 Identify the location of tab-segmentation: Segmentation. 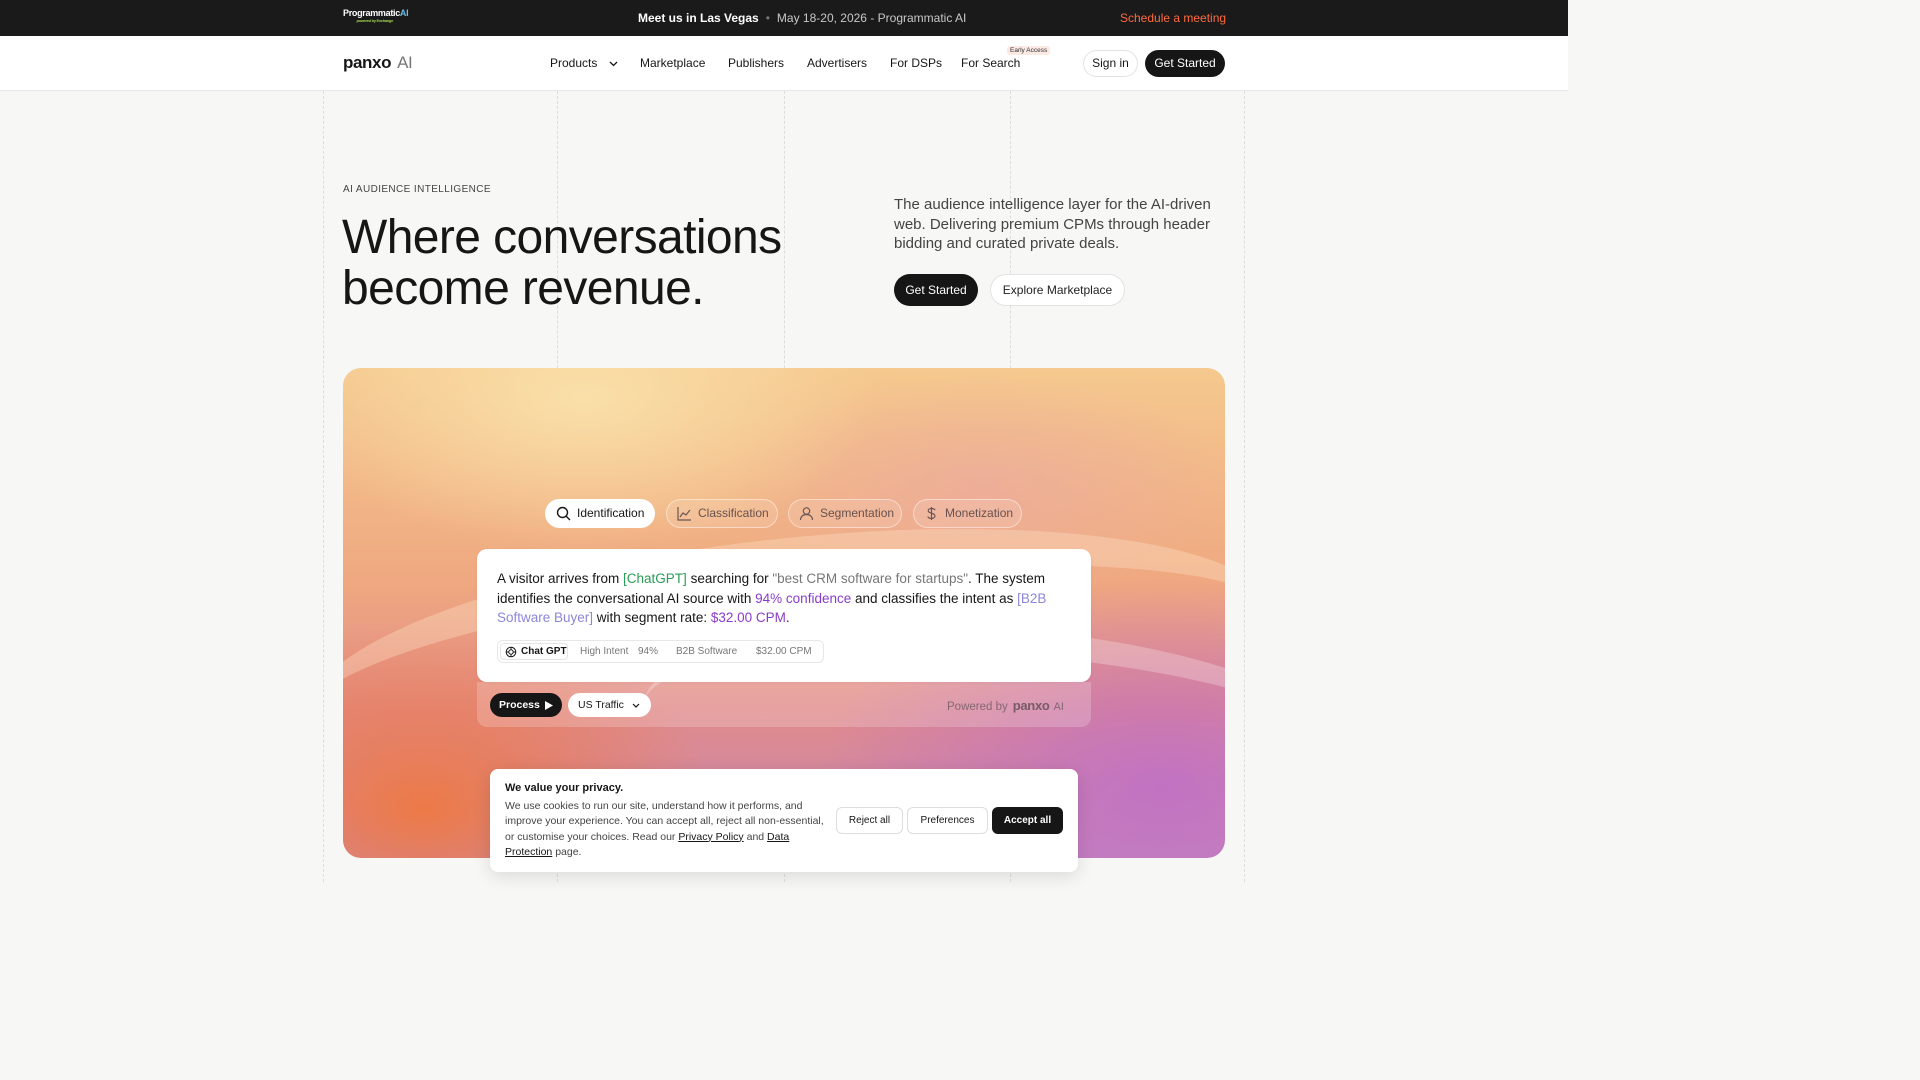
(845, 513).